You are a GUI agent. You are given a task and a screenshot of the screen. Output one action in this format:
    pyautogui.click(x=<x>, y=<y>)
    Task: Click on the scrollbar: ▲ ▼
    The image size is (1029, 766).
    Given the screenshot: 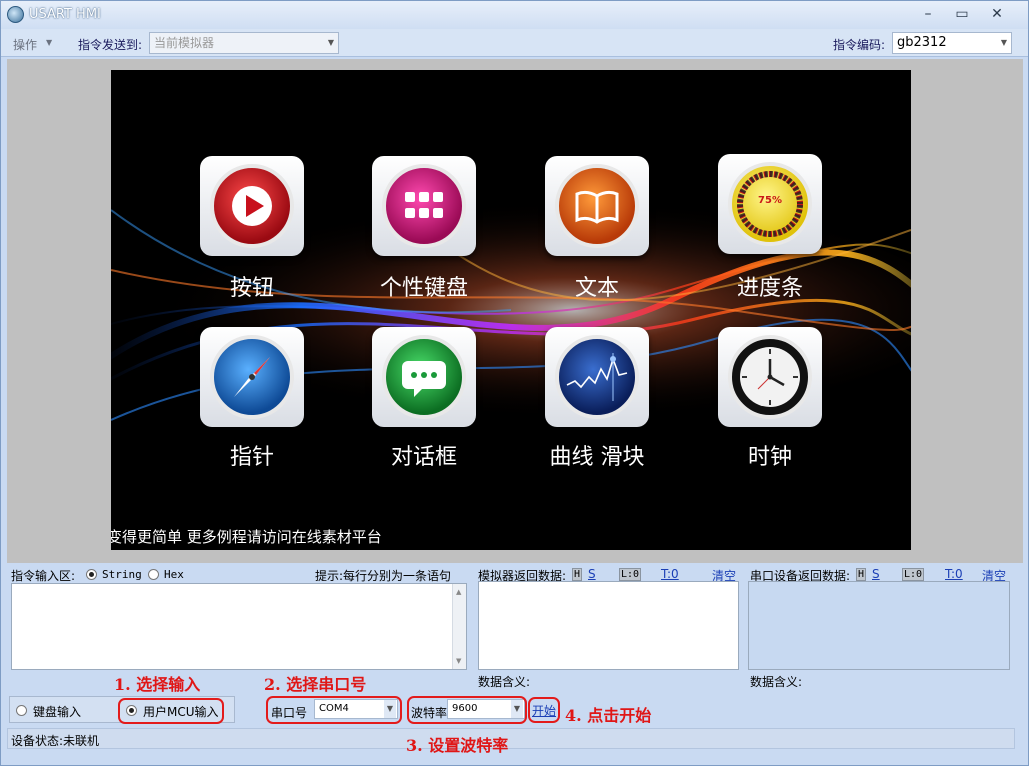 What is the action you would take?
    pyautogui.click(x=459, y=626)
    